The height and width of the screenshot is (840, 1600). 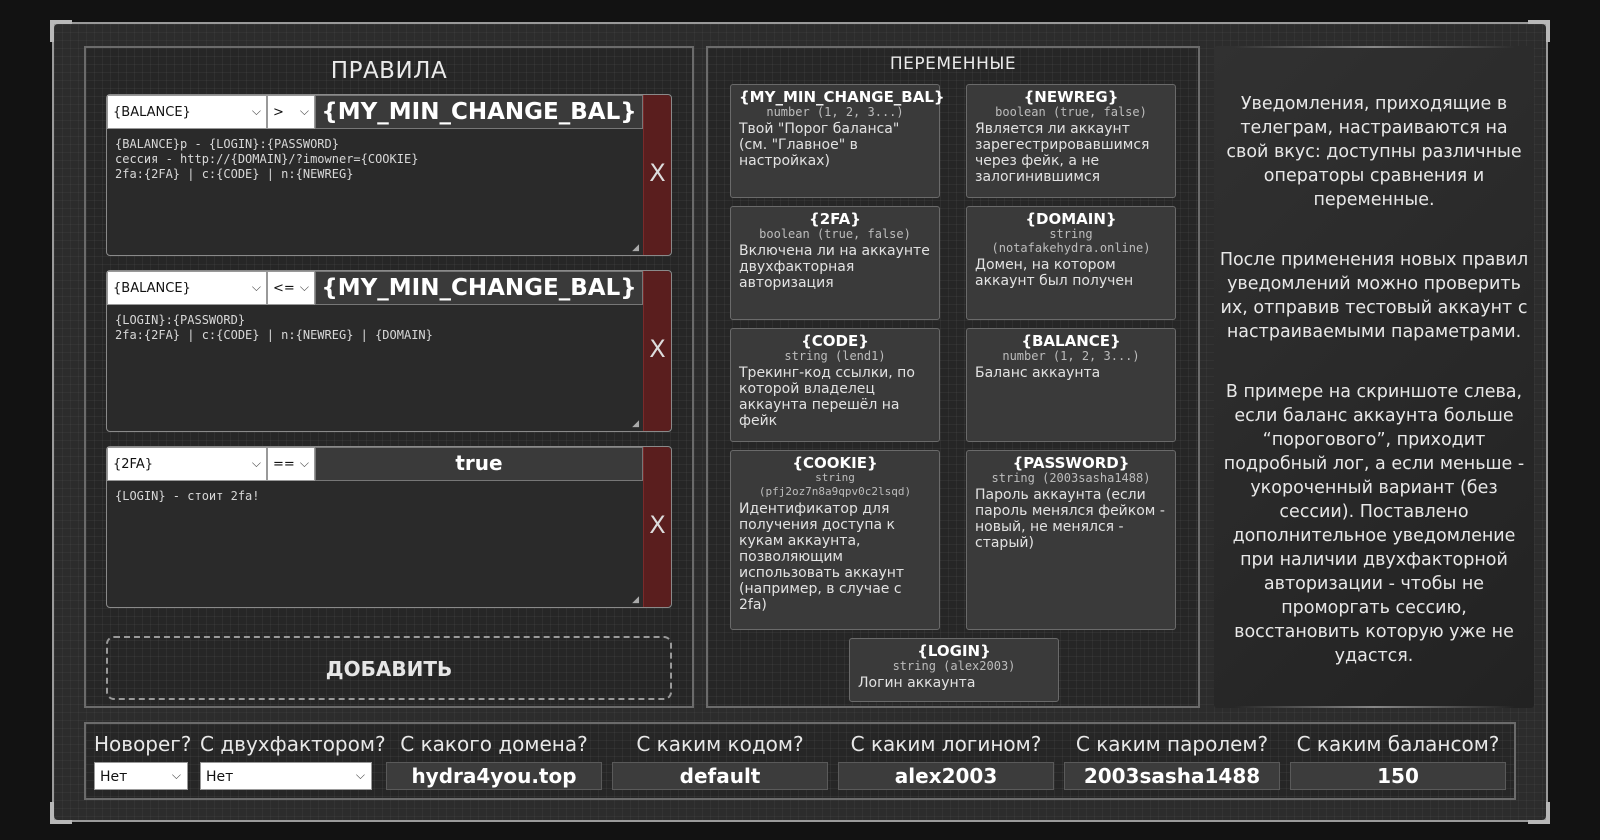 I want to click on variable-type: string (lend1), so click(x=835, y=356).